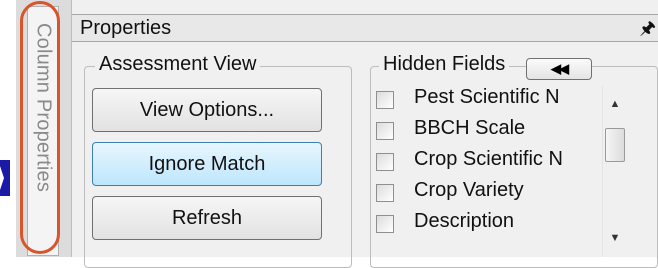 This screenshot has height=268, width=658. I want to click on hidden-fields-scrollbar: ▲ ▼, so click(614, 171).